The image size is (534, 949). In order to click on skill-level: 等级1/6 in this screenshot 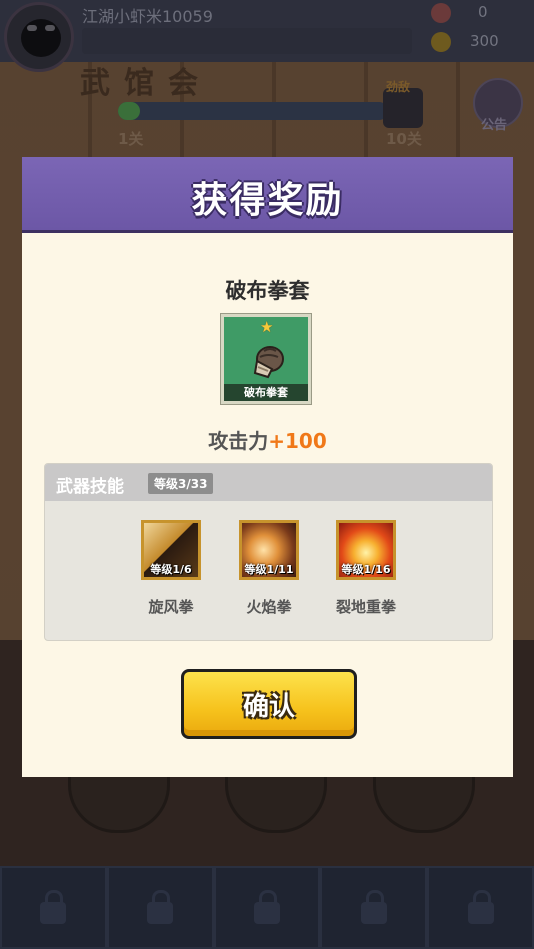, I will do `click(171, 569)`.